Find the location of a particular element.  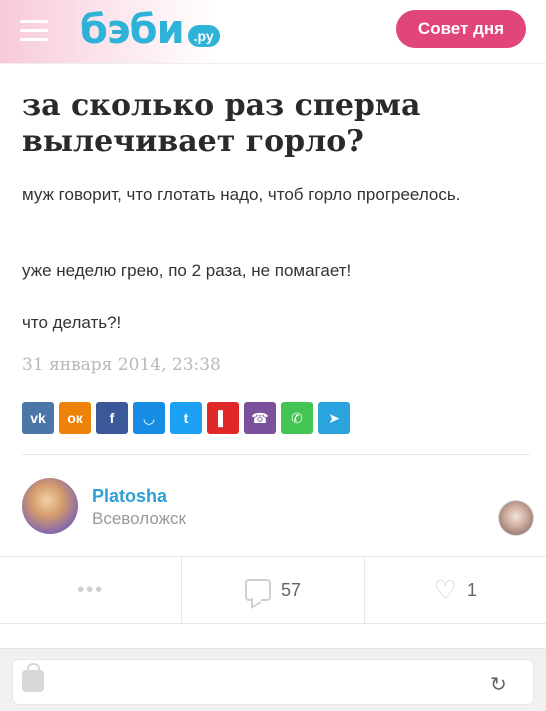

site-header: бэби .ру Совет дня is located at coordinates (273, 32).